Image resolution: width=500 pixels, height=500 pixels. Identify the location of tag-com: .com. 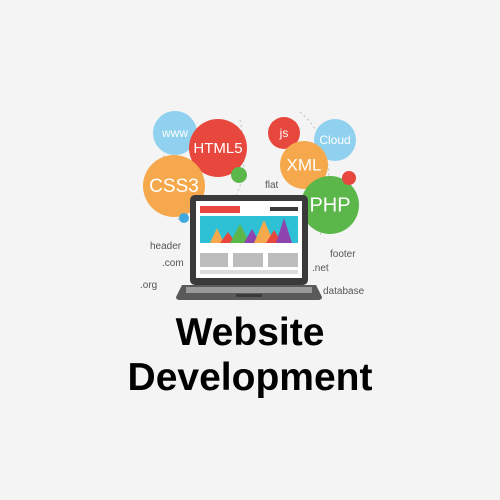
(173, 263).